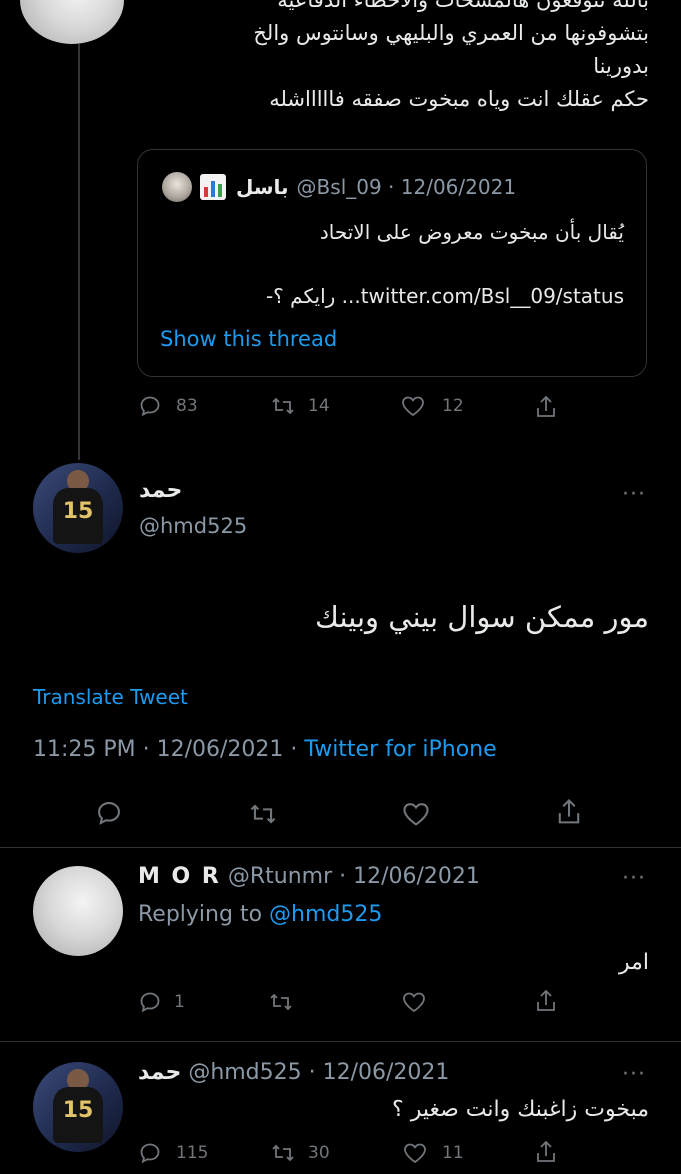 This screenshot has height=1174, width=681. I want to click on like-count: 12, so click(453, 406).